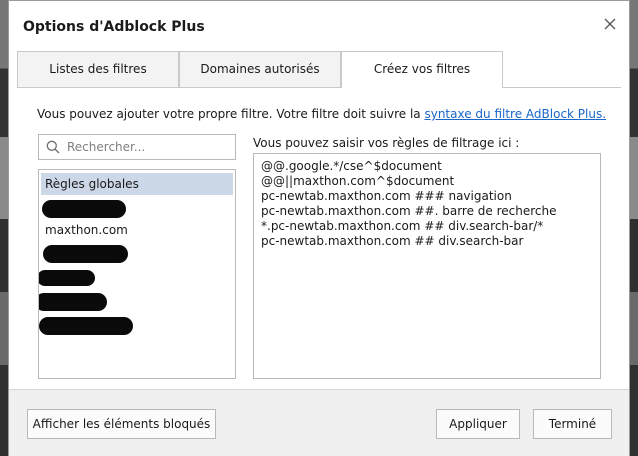  What do you see at coordinates (4, 228) in the screenshot?
I see `background-page-left` at bounding box center [4, 228].